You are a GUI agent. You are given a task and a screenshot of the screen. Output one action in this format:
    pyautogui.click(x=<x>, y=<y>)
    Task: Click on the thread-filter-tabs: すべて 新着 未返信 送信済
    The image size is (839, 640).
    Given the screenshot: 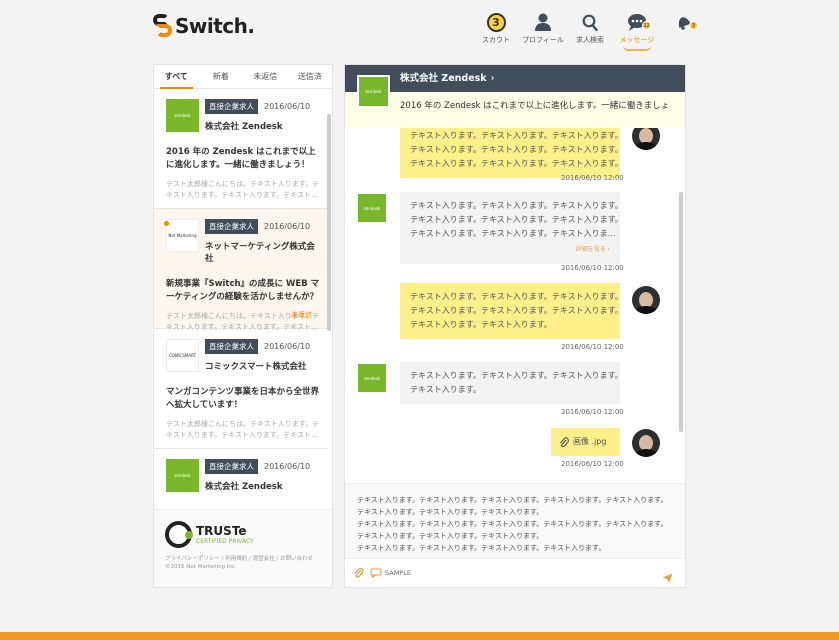 What is the action you would take?
    pyautogui.click(x=243, y=77)
    